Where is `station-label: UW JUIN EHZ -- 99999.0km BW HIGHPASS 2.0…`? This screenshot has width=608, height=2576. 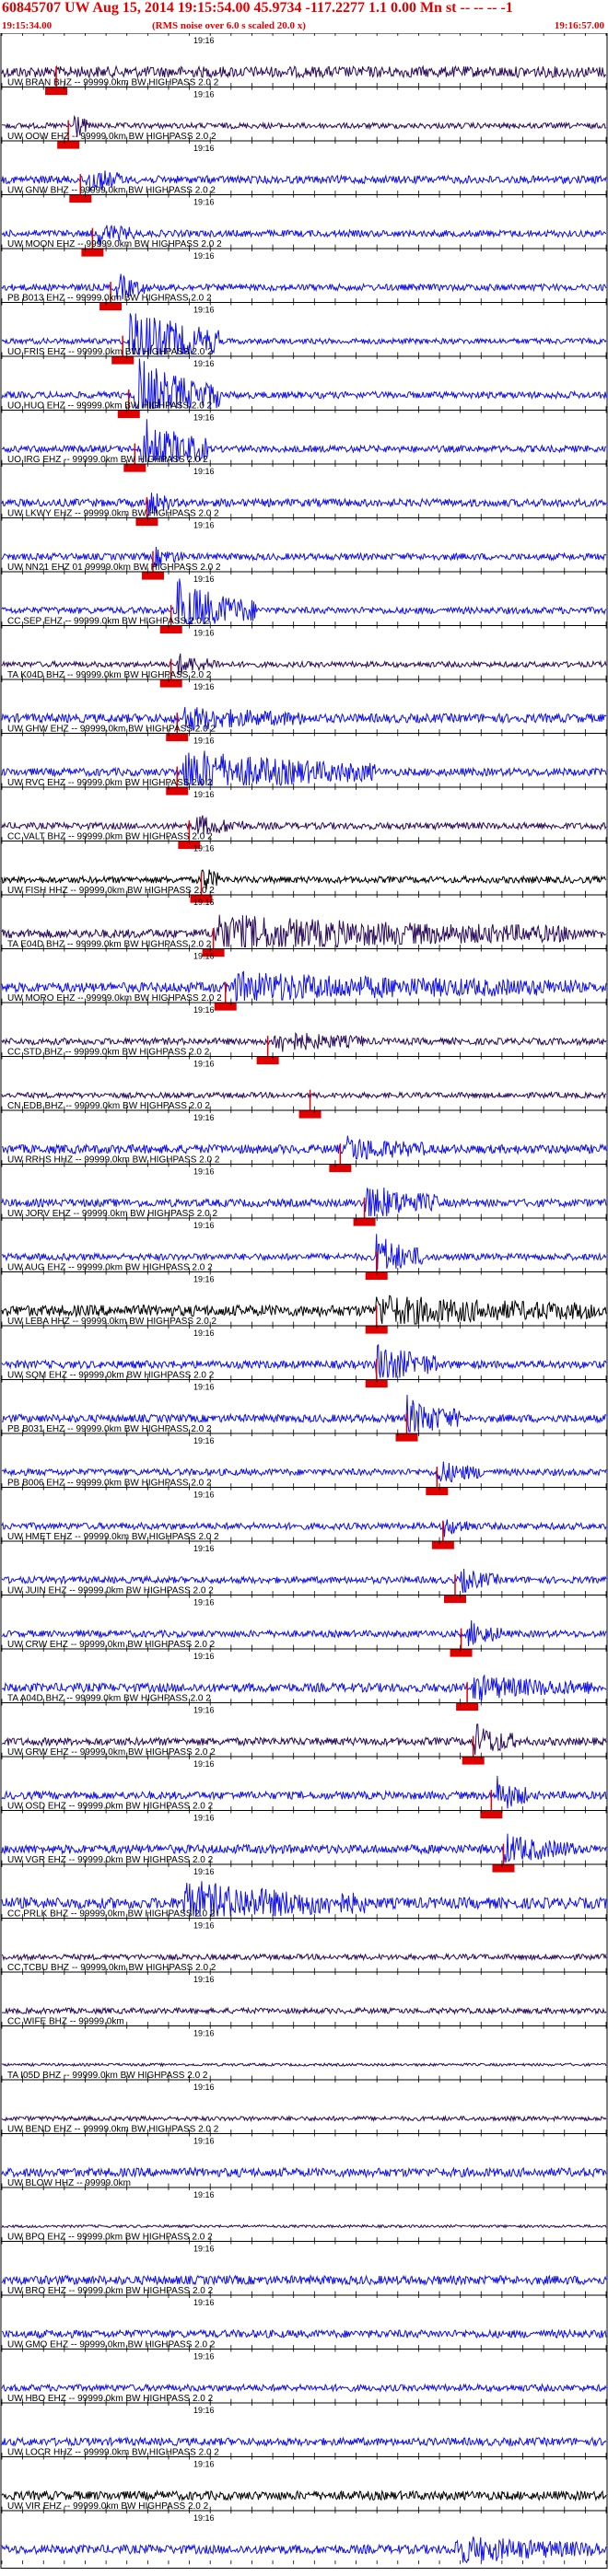
station-label: UW JUIN EHZ -- 99999.0km BW HIGHPASS 2.0… is located at coordinates (110, 1591).